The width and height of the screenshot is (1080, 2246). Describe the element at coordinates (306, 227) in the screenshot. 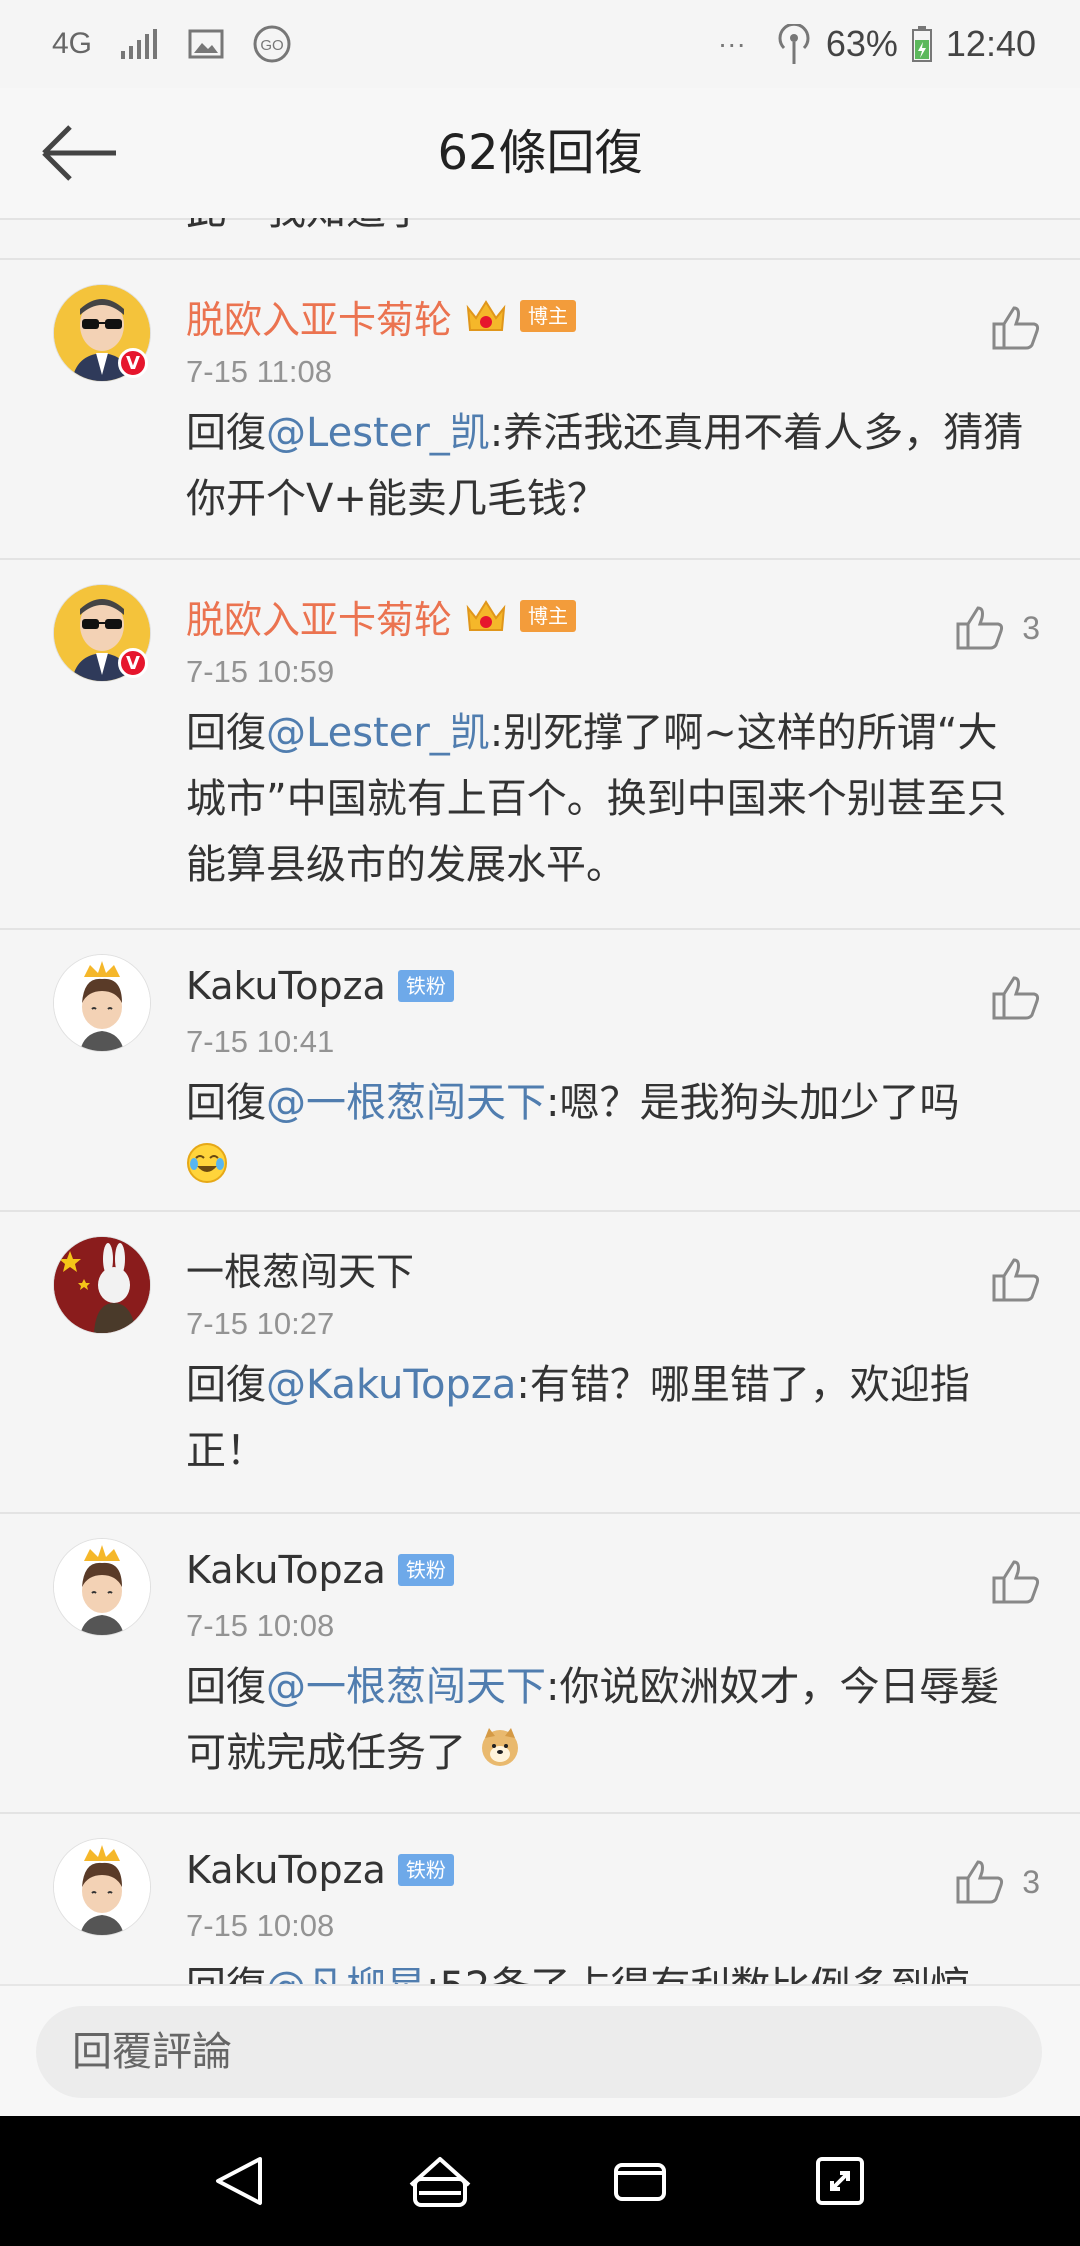

I see `clipped-previous-comment: 此一我知道了` at that location.